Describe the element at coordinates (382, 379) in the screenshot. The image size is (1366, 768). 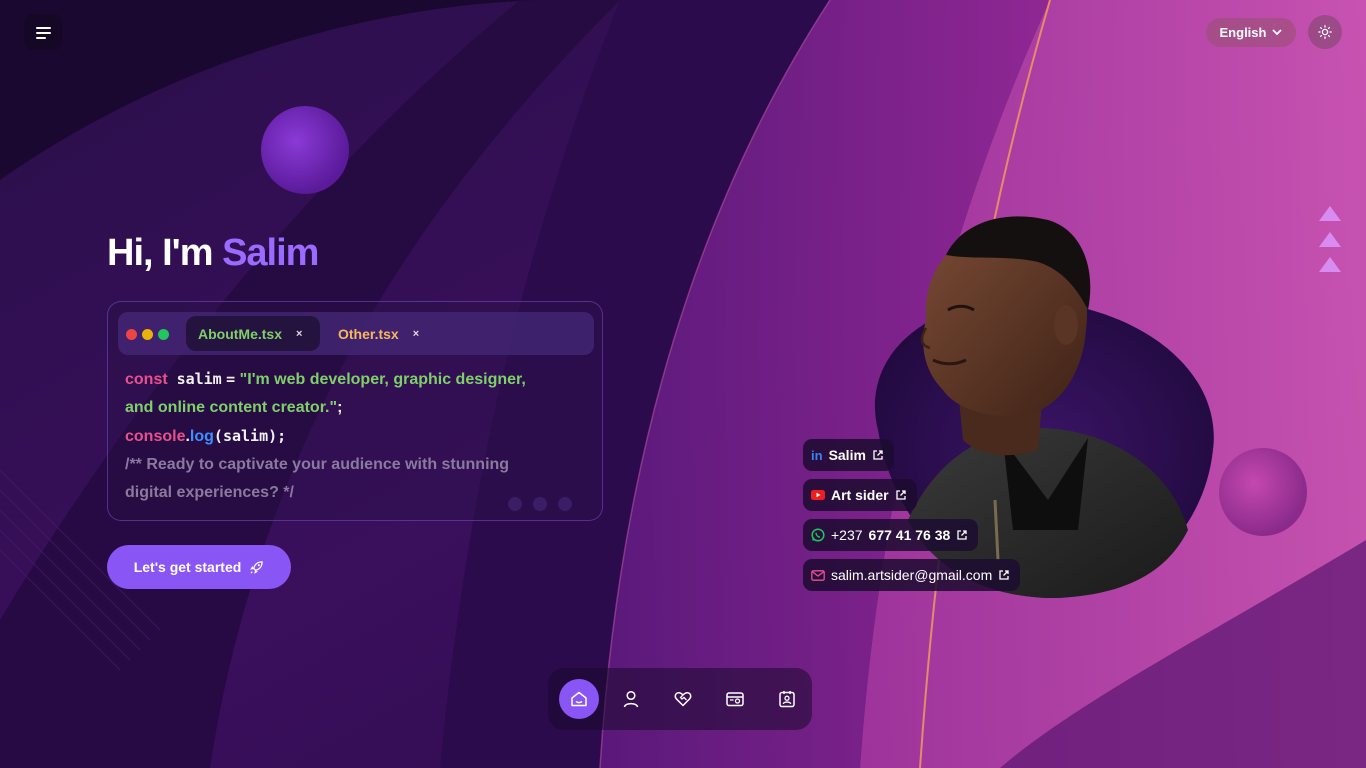
I see `code-string: "I'm web developer, graphic designer,` at that location.